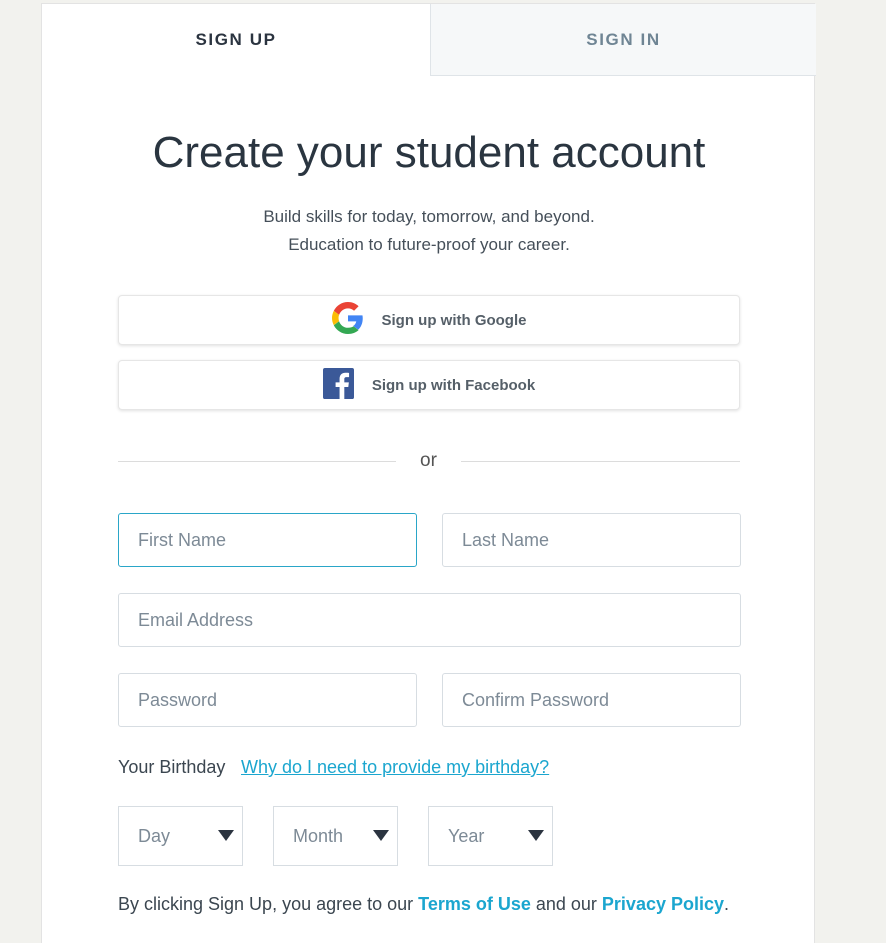 The image size is (886, 943). What do you see at coordinates (623, 40) in the screenshot?
I see `tab-sign-in: SIGN IN` at bounding box center [623, 40].